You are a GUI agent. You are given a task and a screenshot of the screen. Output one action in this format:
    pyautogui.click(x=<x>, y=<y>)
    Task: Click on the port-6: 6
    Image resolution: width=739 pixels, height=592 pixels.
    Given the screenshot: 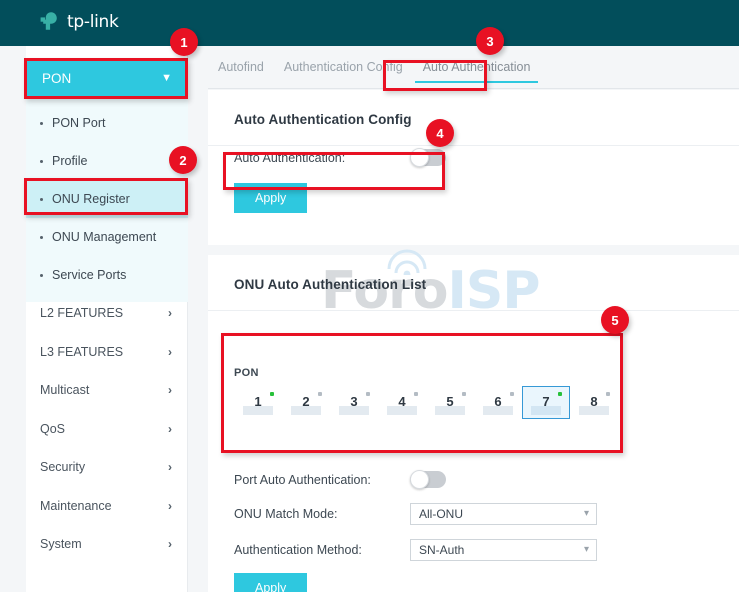 What is the action you would take?
    pyautogui.click(x=498, y=402)
    